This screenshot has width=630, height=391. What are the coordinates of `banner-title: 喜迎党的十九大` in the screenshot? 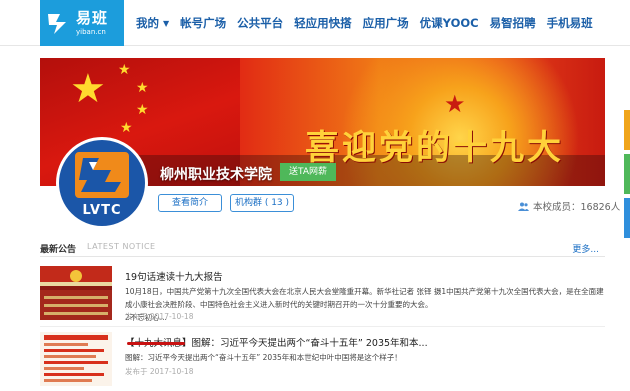 It's located at (434, 148).